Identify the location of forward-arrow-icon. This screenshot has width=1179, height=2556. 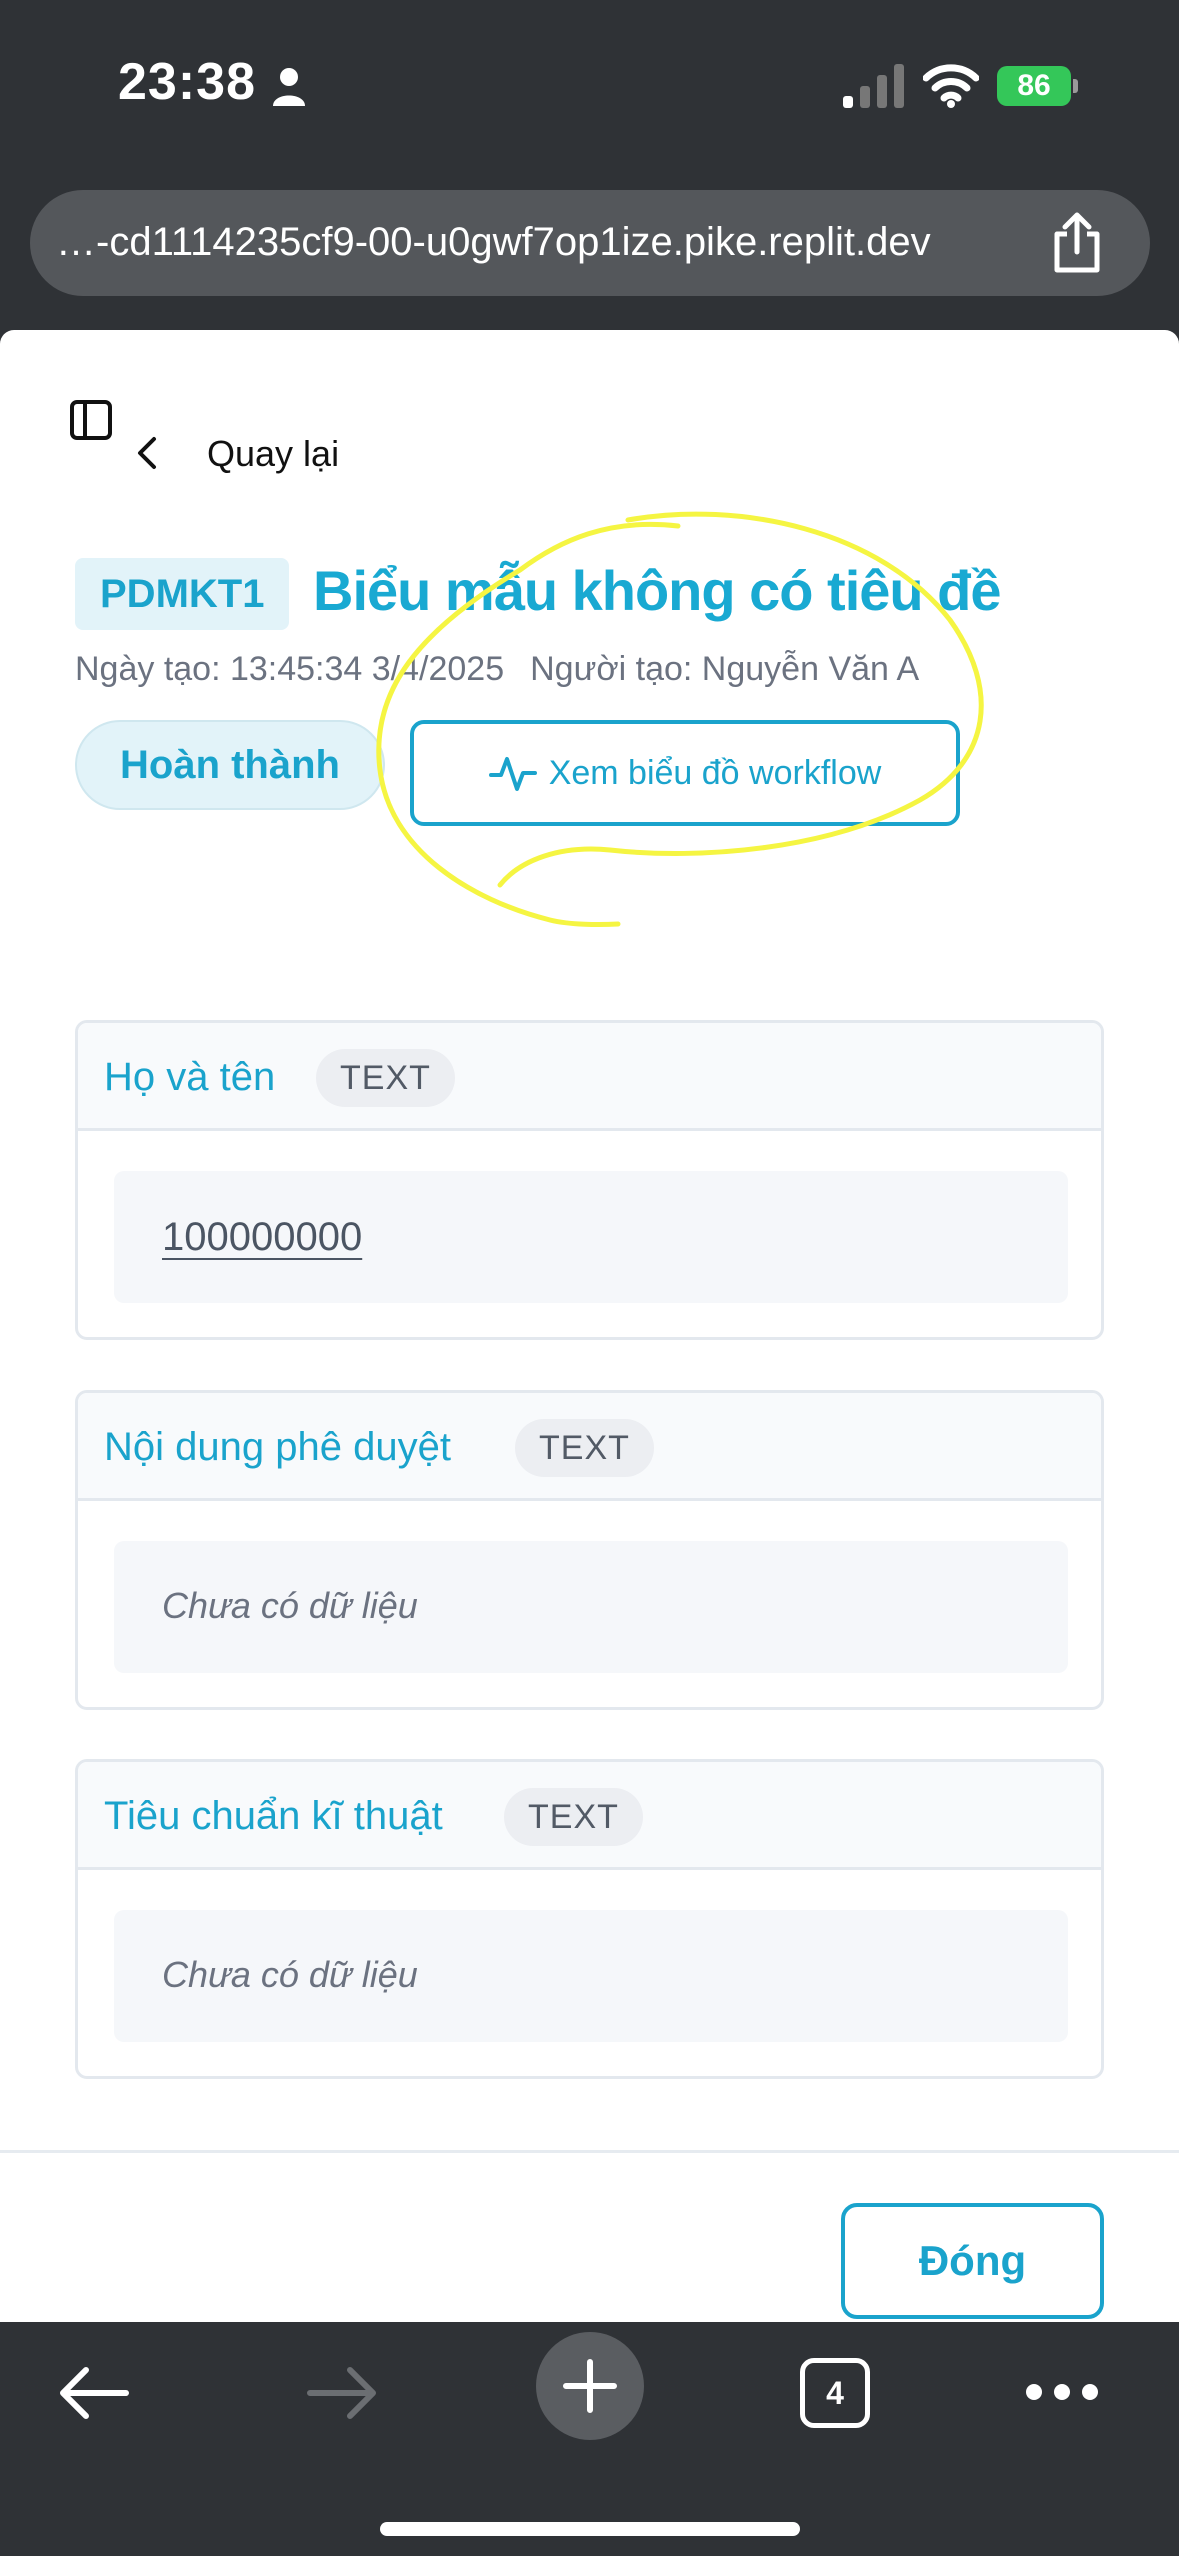
(342, 2393).